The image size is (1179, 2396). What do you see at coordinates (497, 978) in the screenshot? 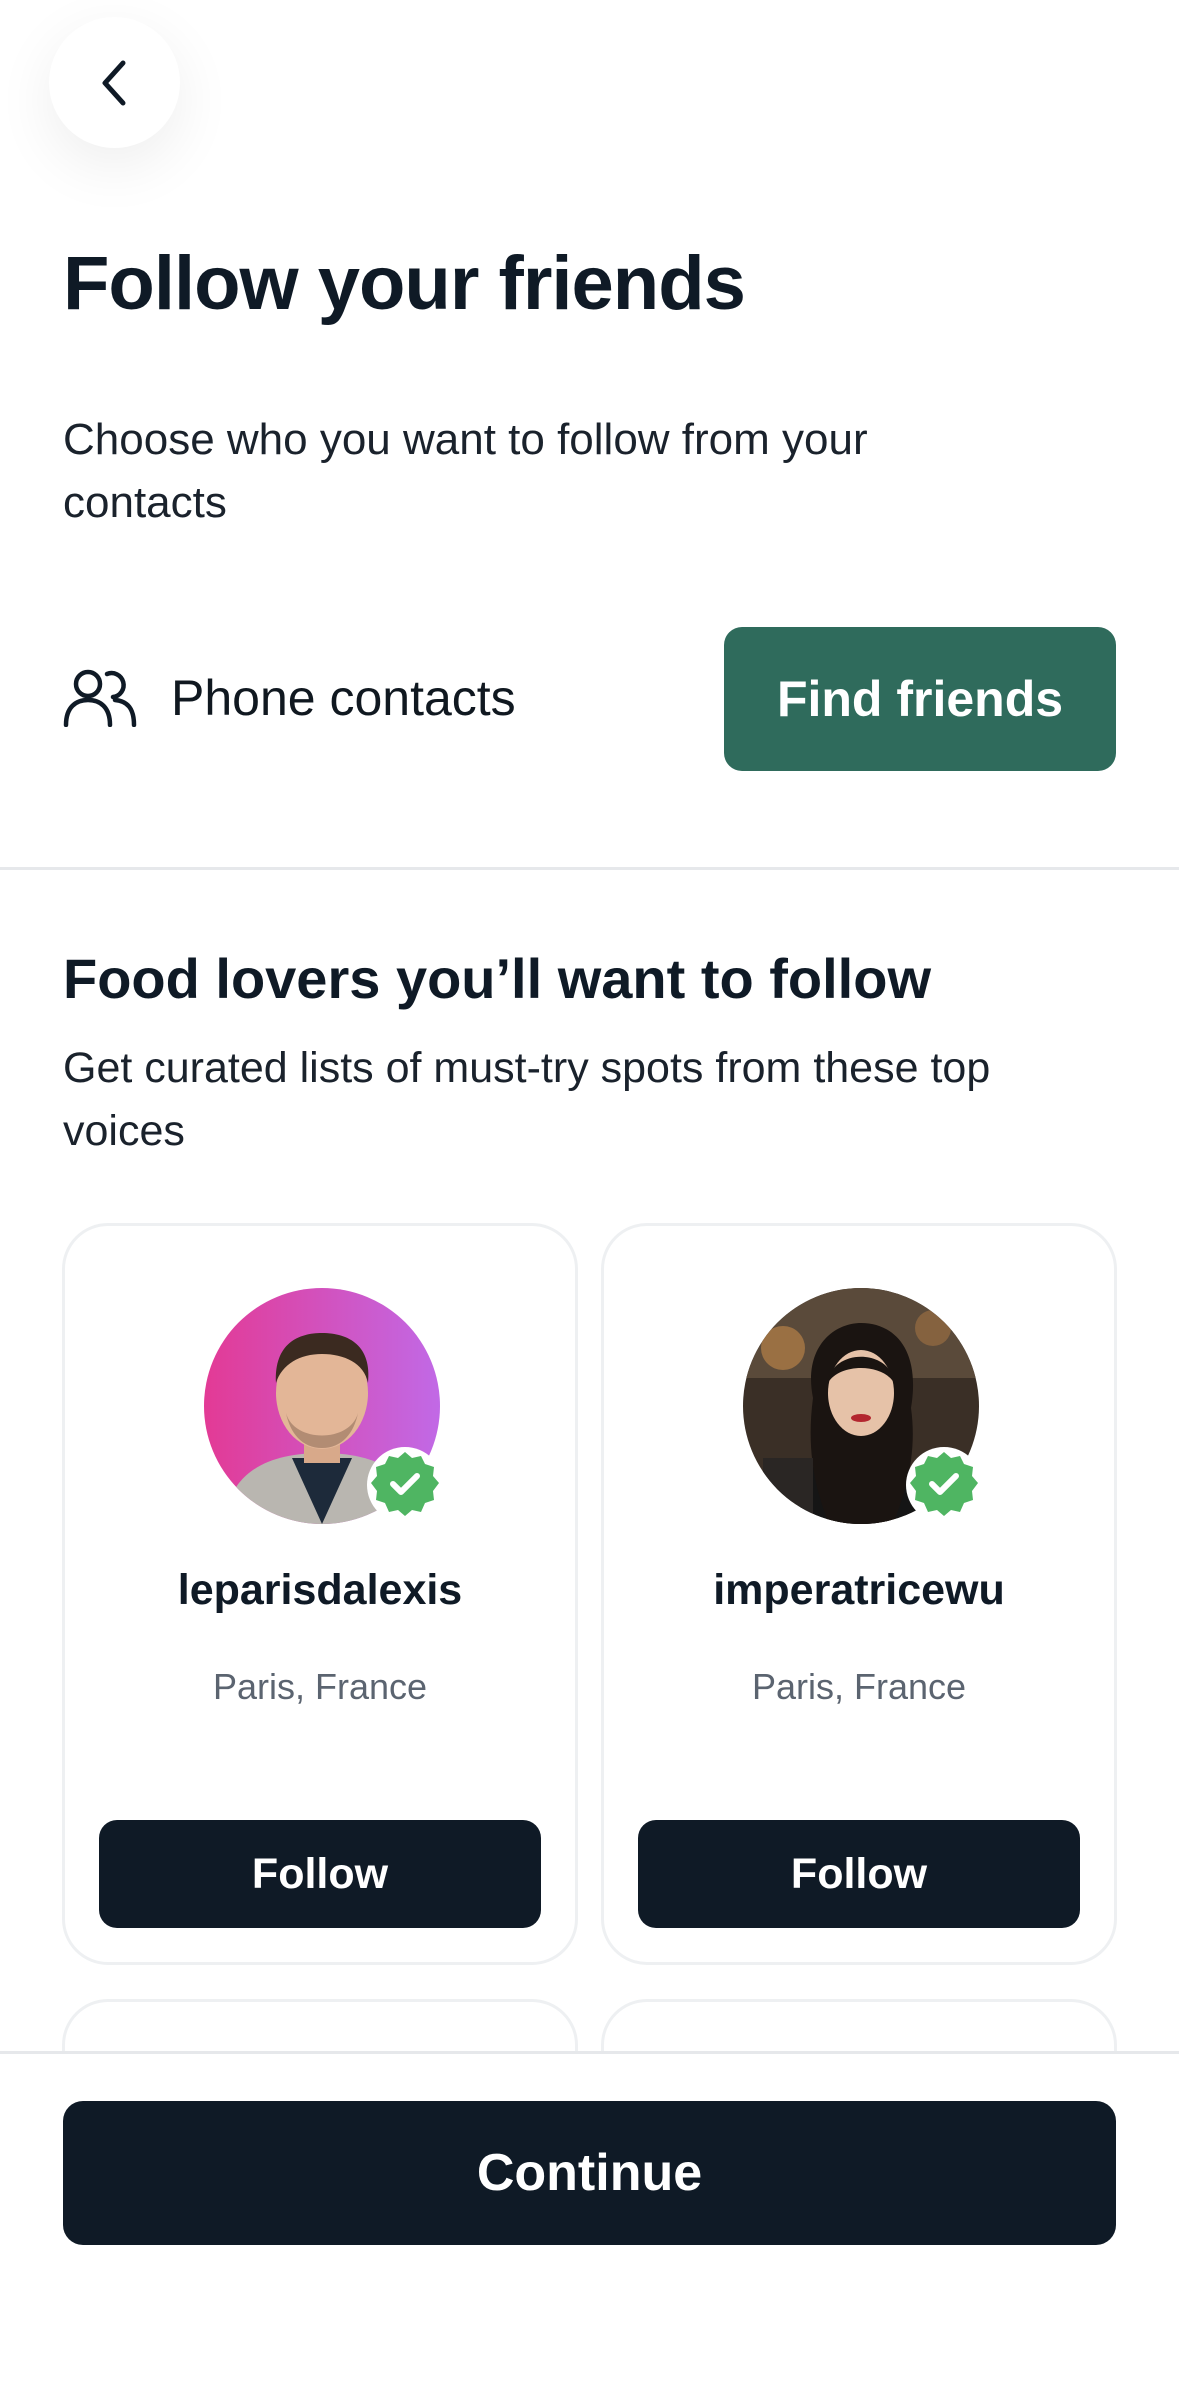
I see `section-title: Food lovers you’ll want to follow` at bounding box center [497, 978].